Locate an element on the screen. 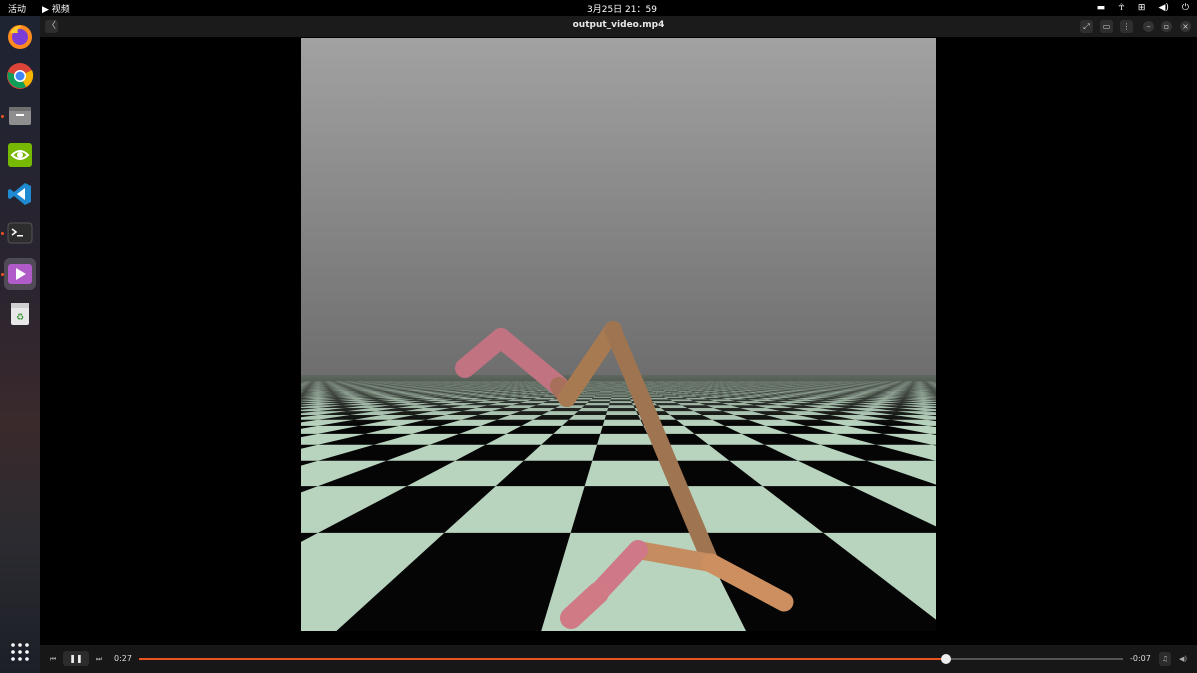 Image resolution: width=1197 pixels, height=673 pixels. network-icon: ⊞ is located at coordinates (1142, 8).